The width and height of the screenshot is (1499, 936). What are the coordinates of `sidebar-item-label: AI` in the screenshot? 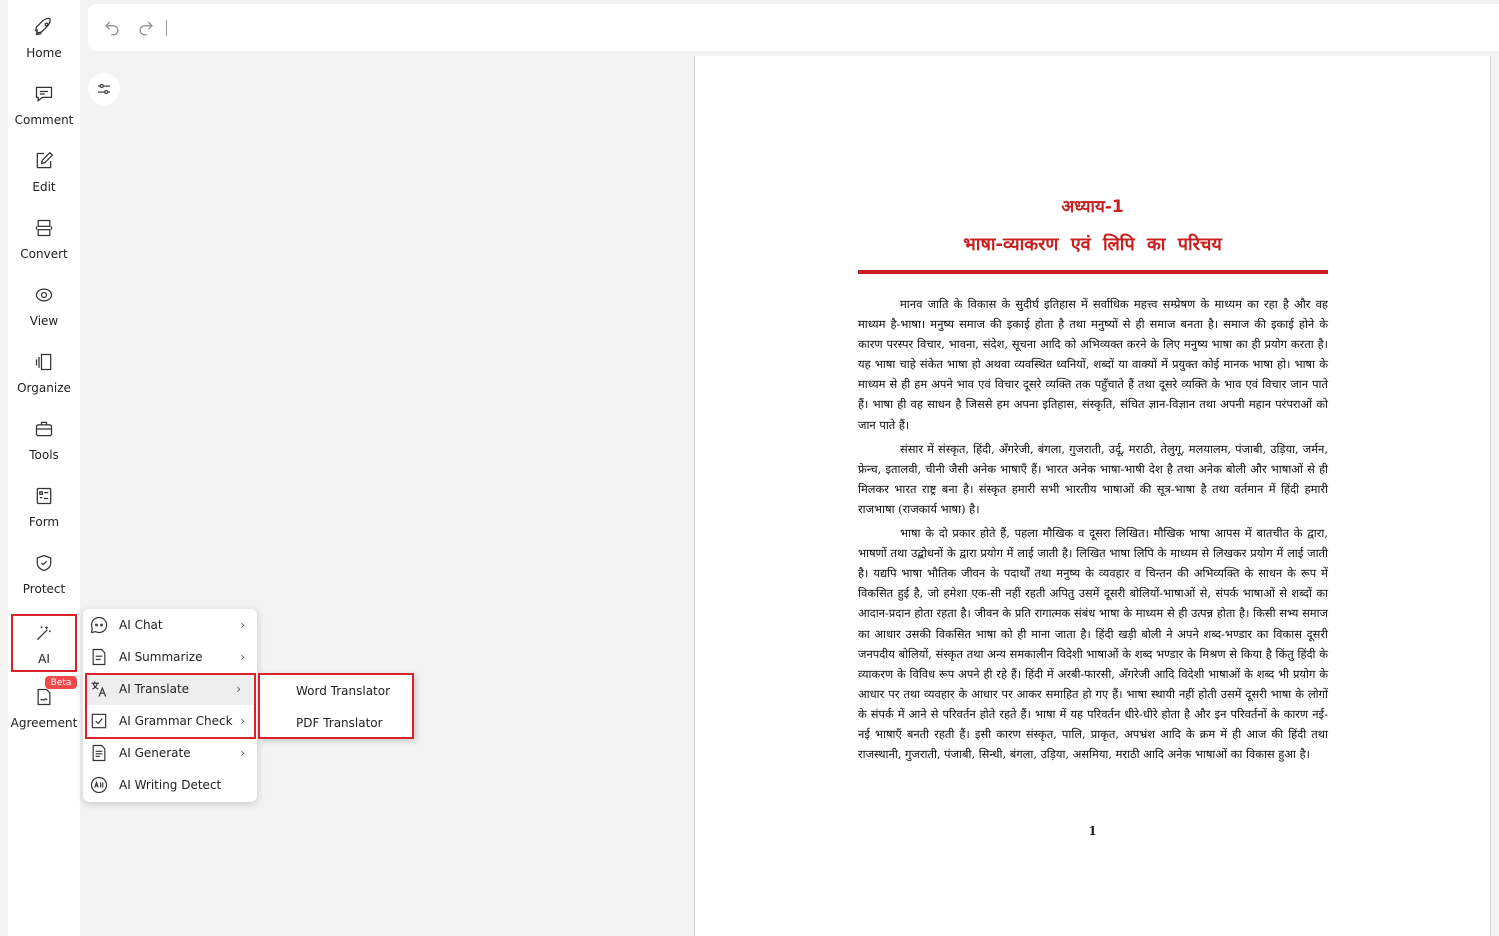 It's located at (44, 659).